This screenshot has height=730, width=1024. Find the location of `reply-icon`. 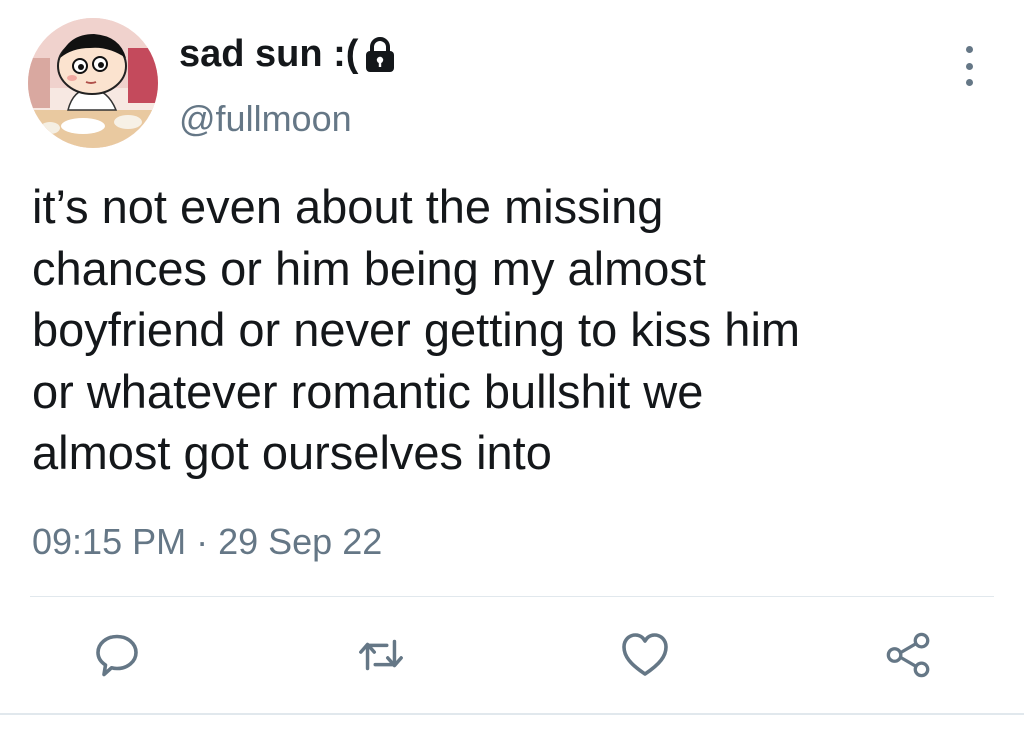

reply-icon is located at coordinates (117, 655).